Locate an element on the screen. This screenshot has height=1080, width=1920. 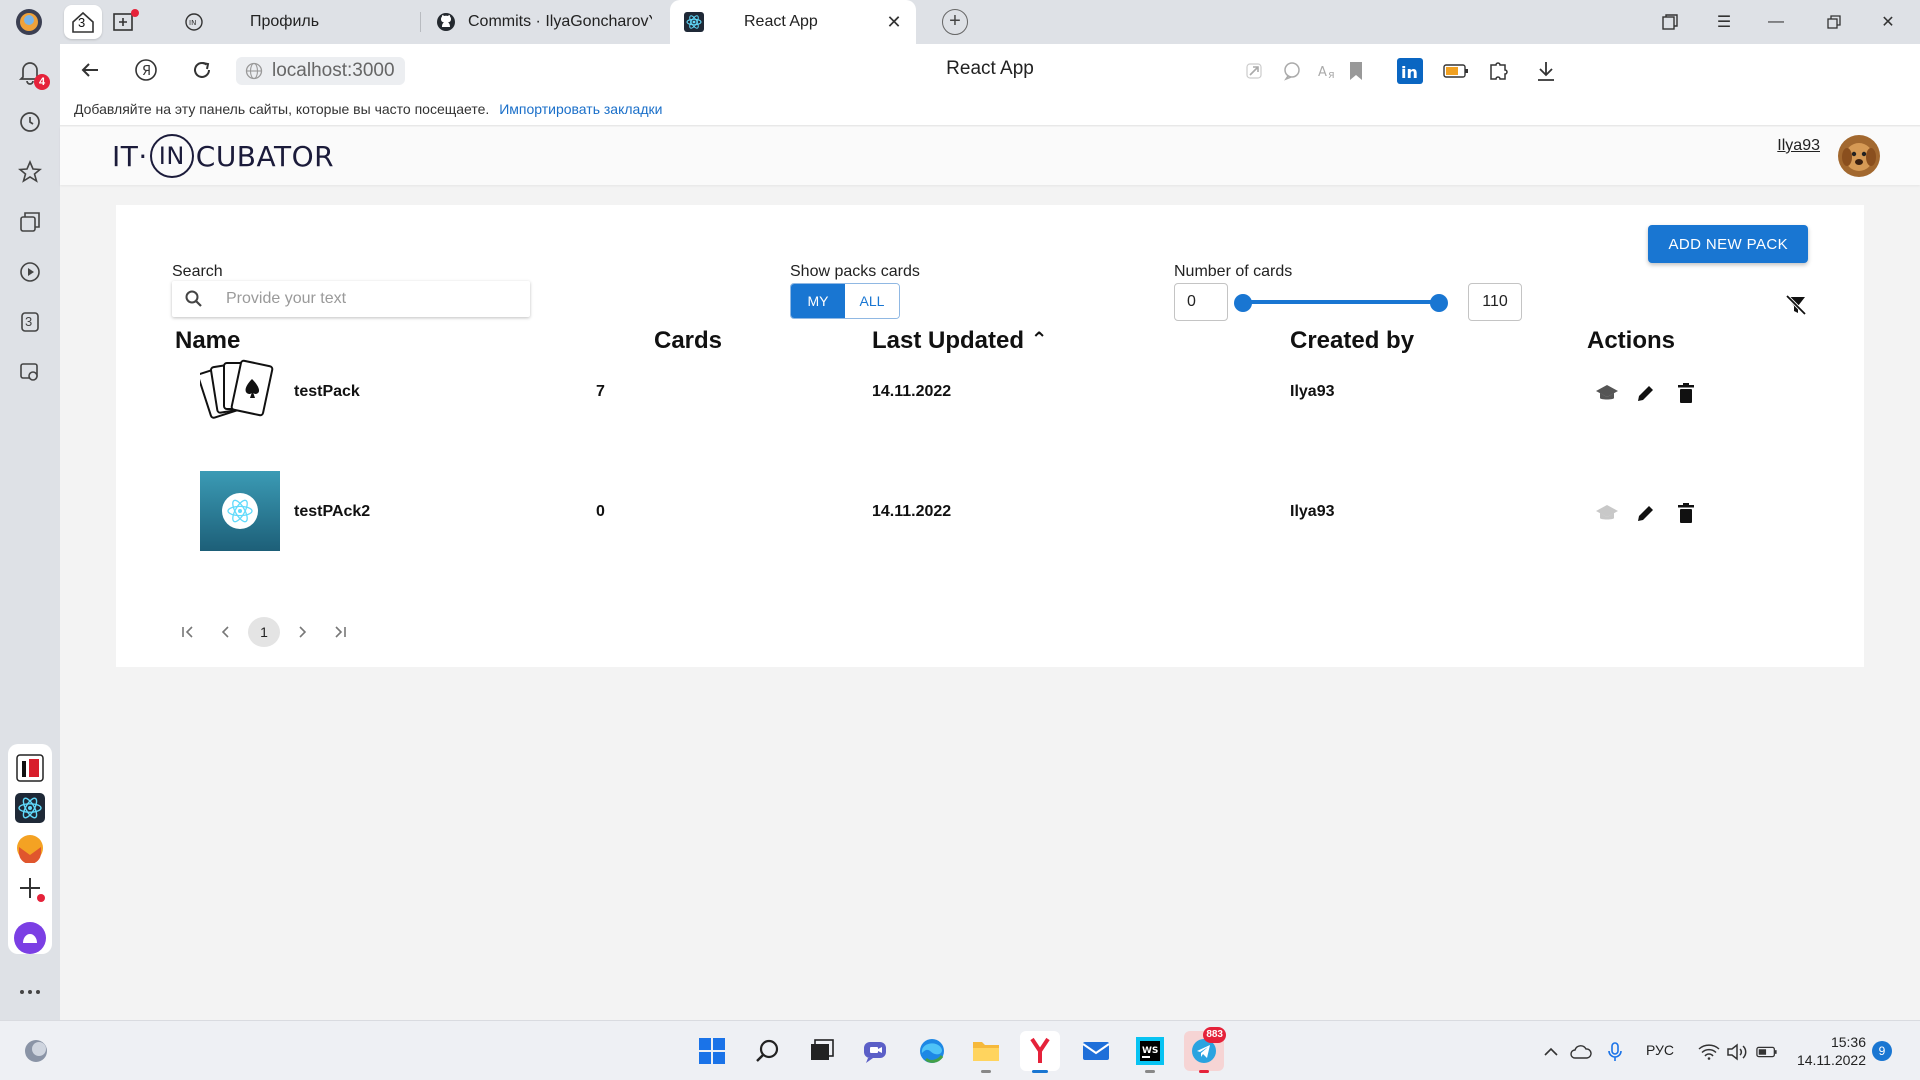
share-icon is located at coordinates (1254, 71).